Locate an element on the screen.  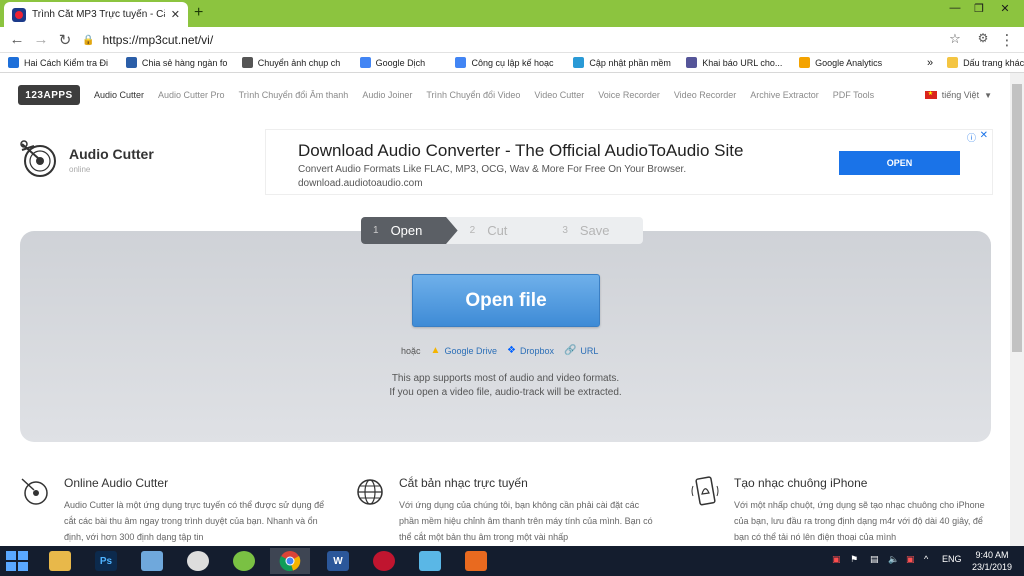
photoshop-icon: Ps is located at coordinates (106, 561).